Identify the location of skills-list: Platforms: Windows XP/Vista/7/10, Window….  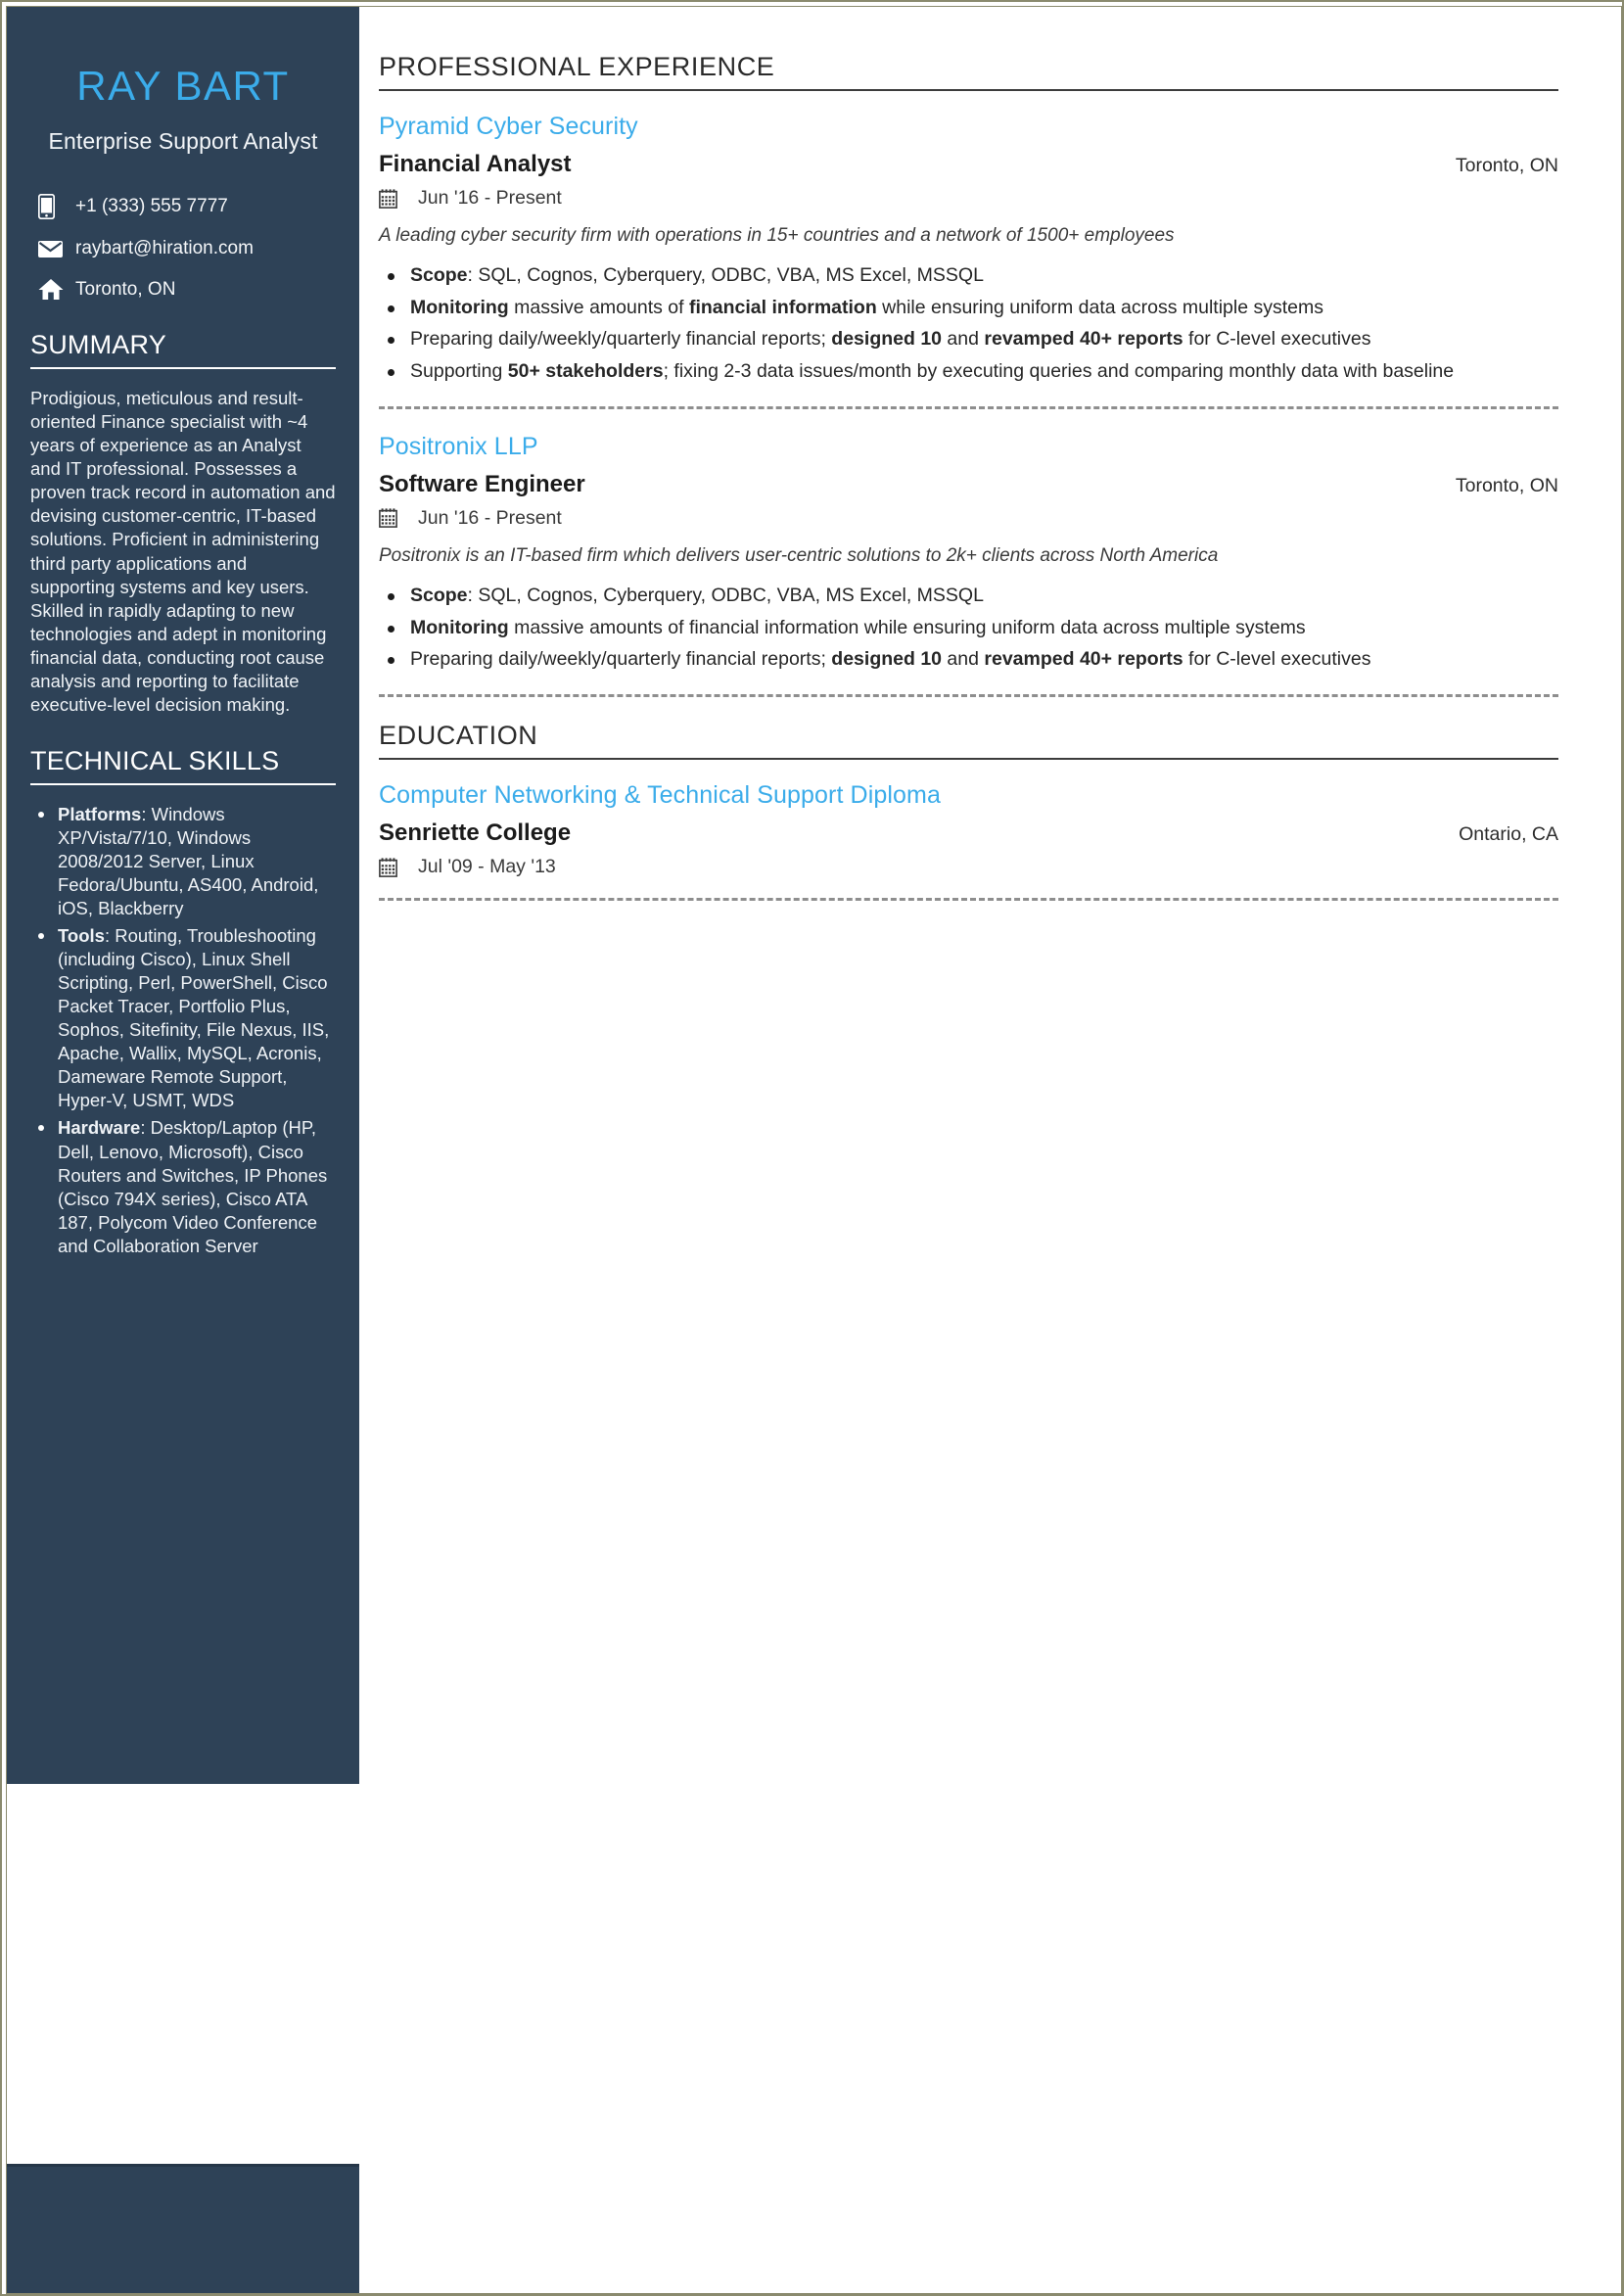
(183, 1030).